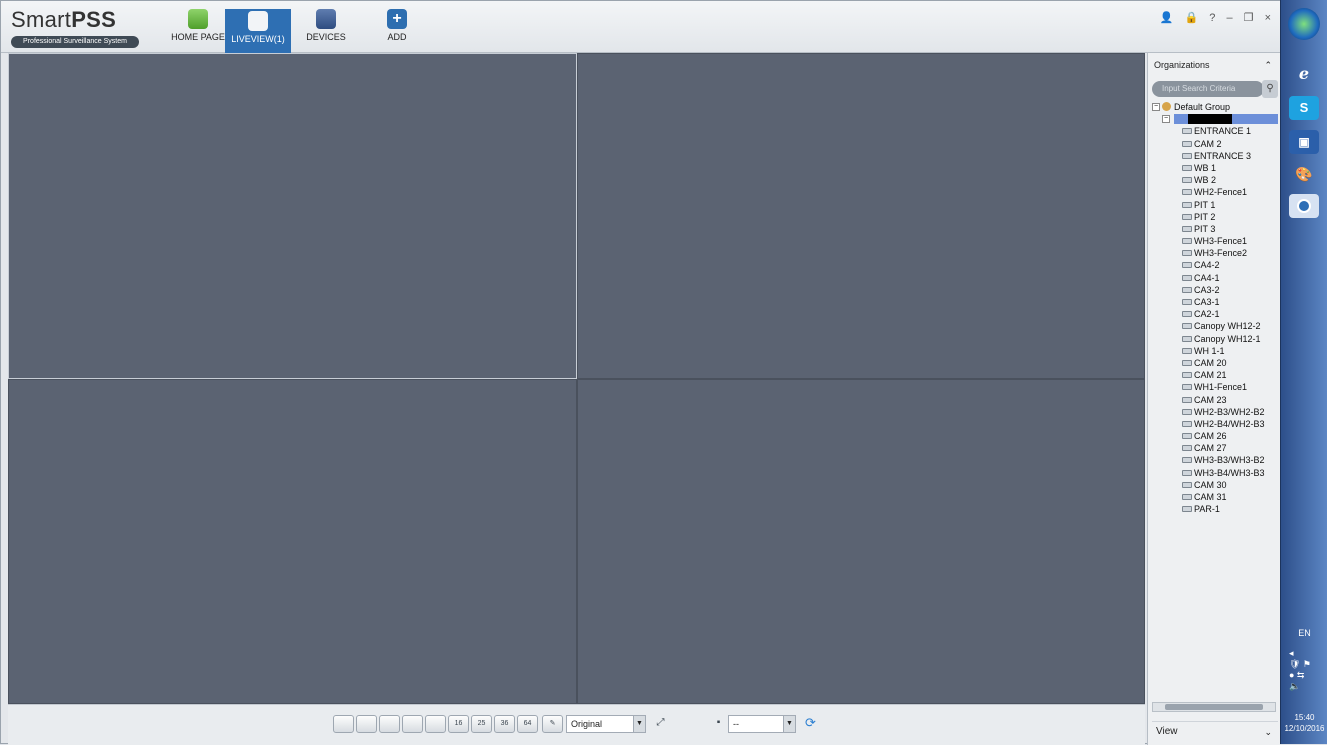 The width and height of the screenshot is (1327, 745). I want to click on close-icon: ×, so click(1268, 18).